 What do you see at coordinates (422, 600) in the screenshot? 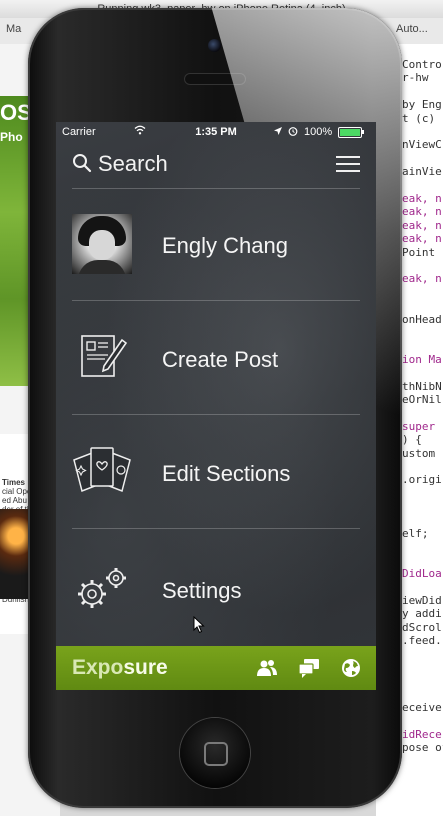
I see `code-line: iewDid` at bounding box center [422, 600].